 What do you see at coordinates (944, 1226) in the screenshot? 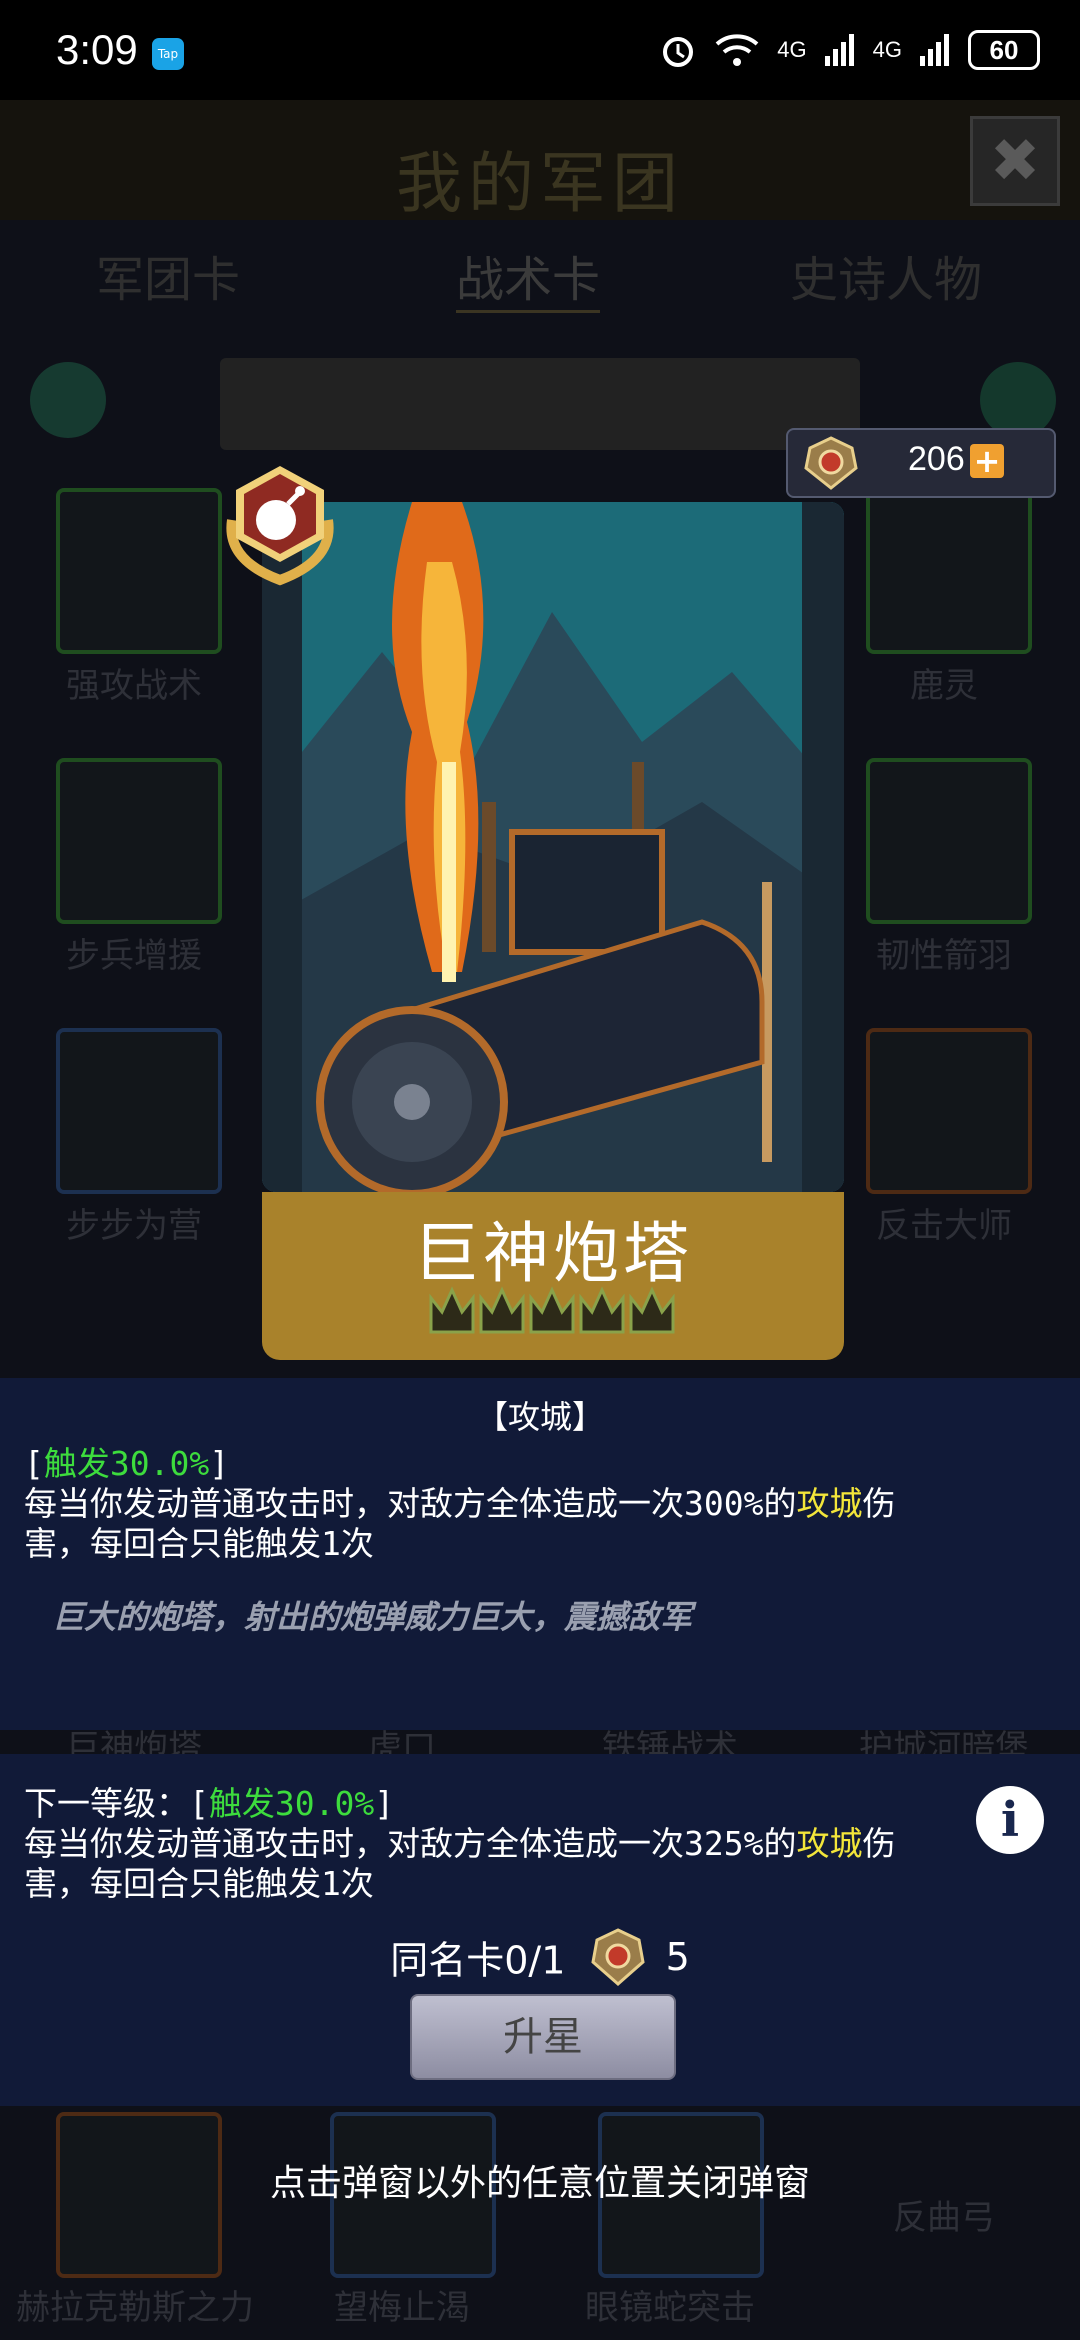
I see `card-label: 反击大师` at bounding box center [944, 1226].